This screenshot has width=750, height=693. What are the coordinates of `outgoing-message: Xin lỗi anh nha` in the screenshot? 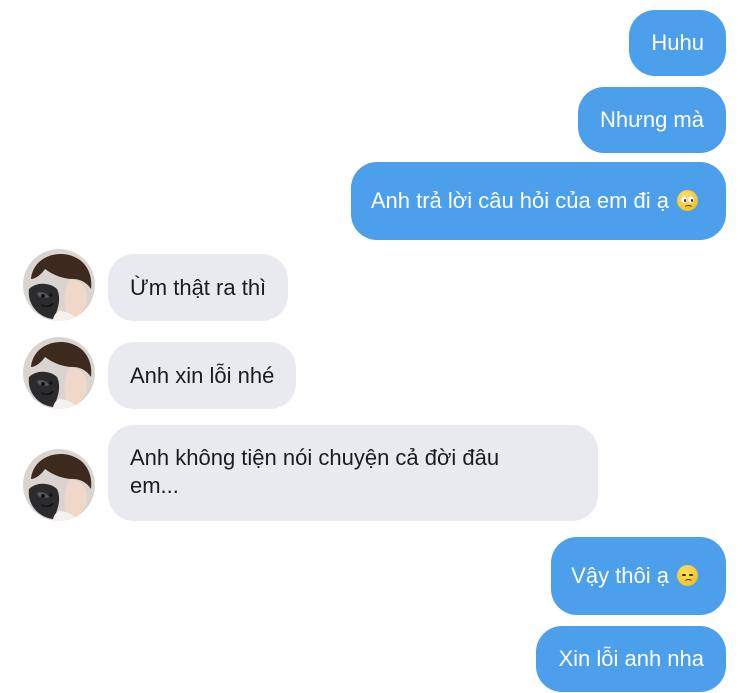 It's located at (631, 659).